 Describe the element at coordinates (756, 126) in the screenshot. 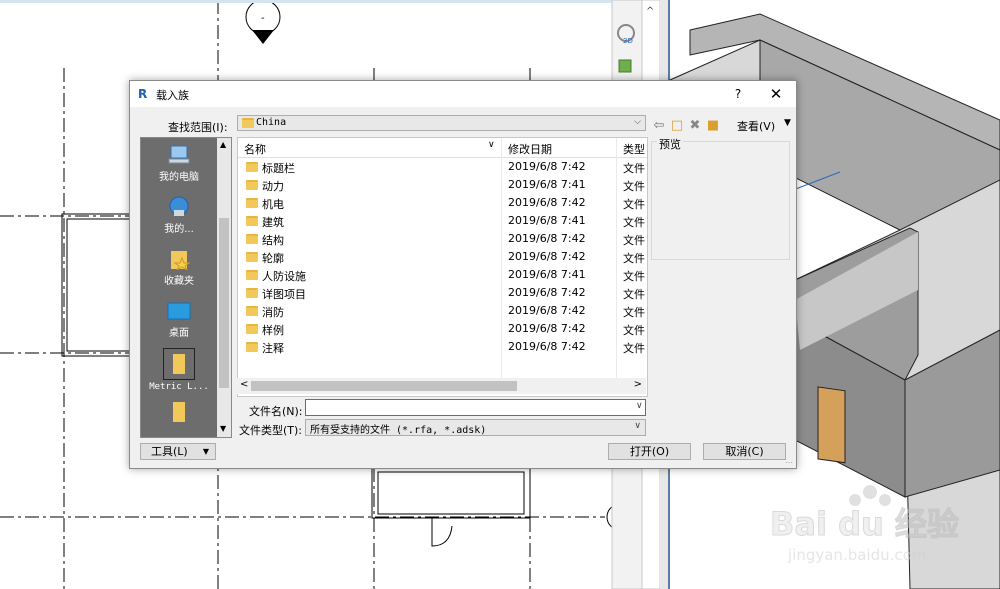

I see `view-menu: 查看(V)` at that location.